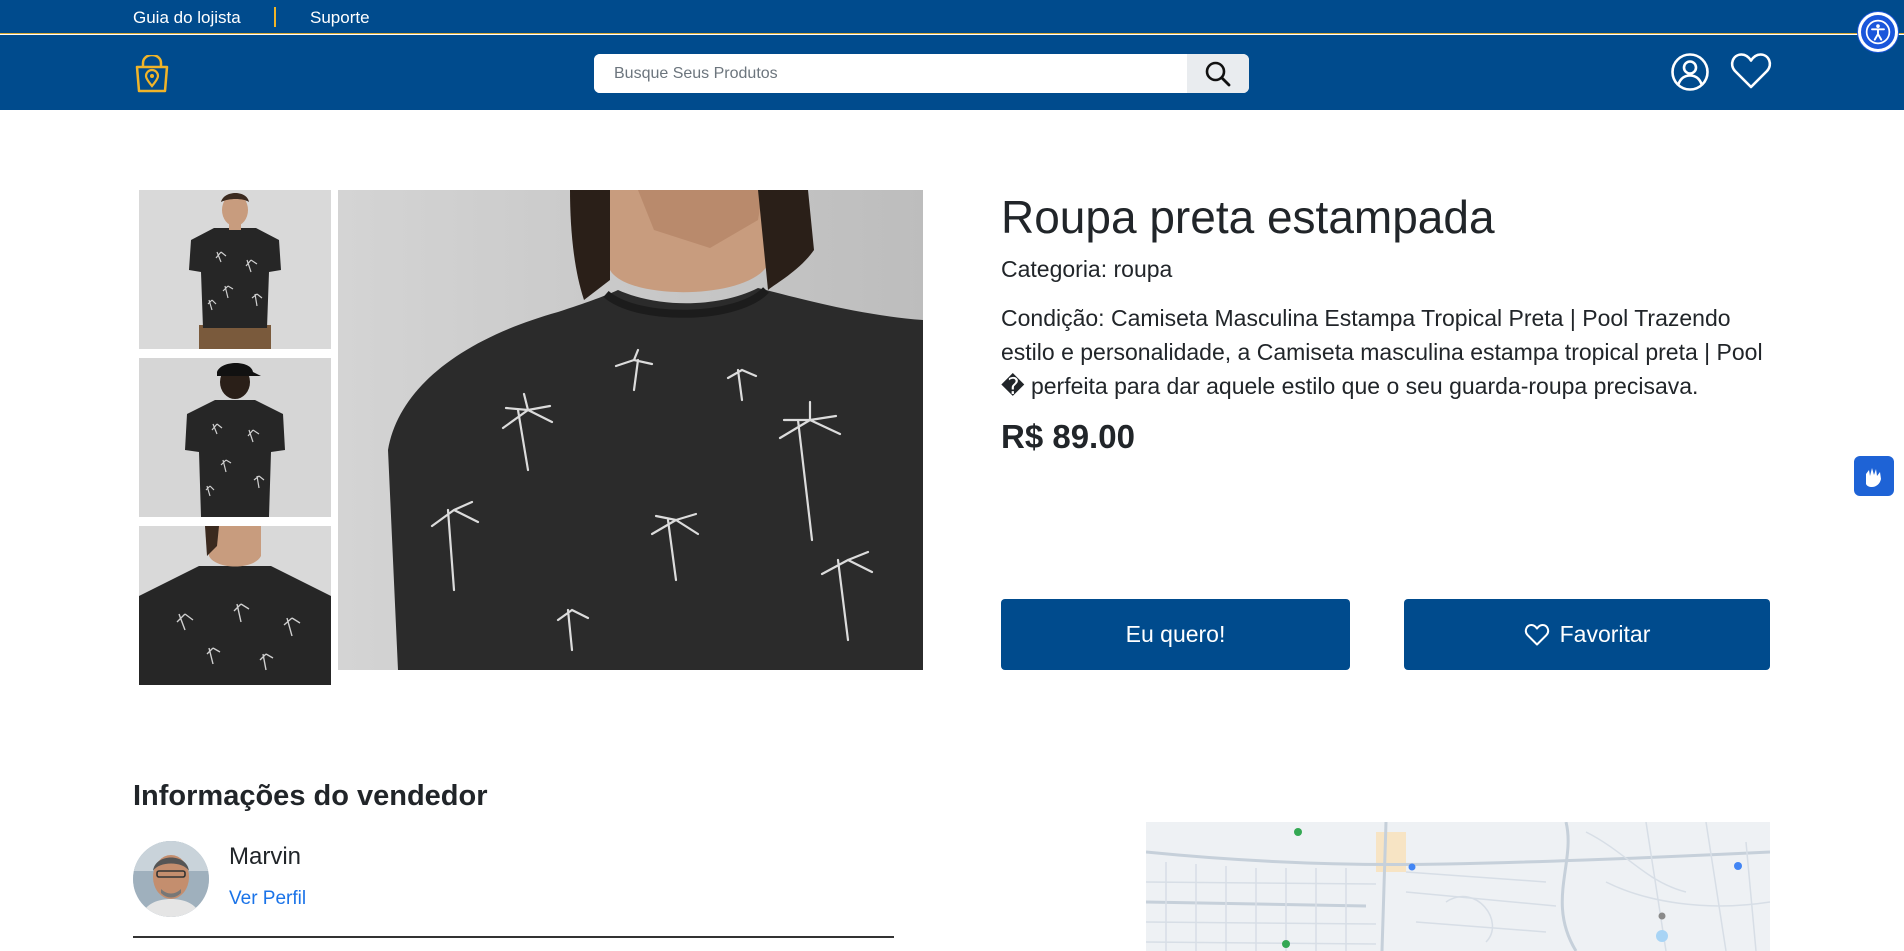  What do you see at coordinates (187, 18) in the screenshot?
I see `guide-link: Guia do lojista` at bounding box center [187, 18].